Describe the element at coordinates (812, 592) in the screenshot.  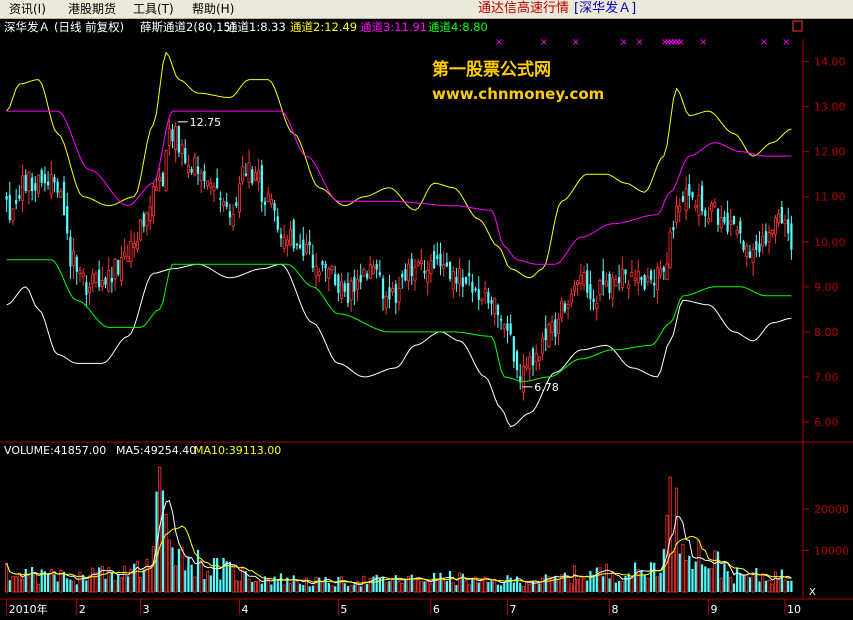
I see `volume-corner-icon: X` at that location.